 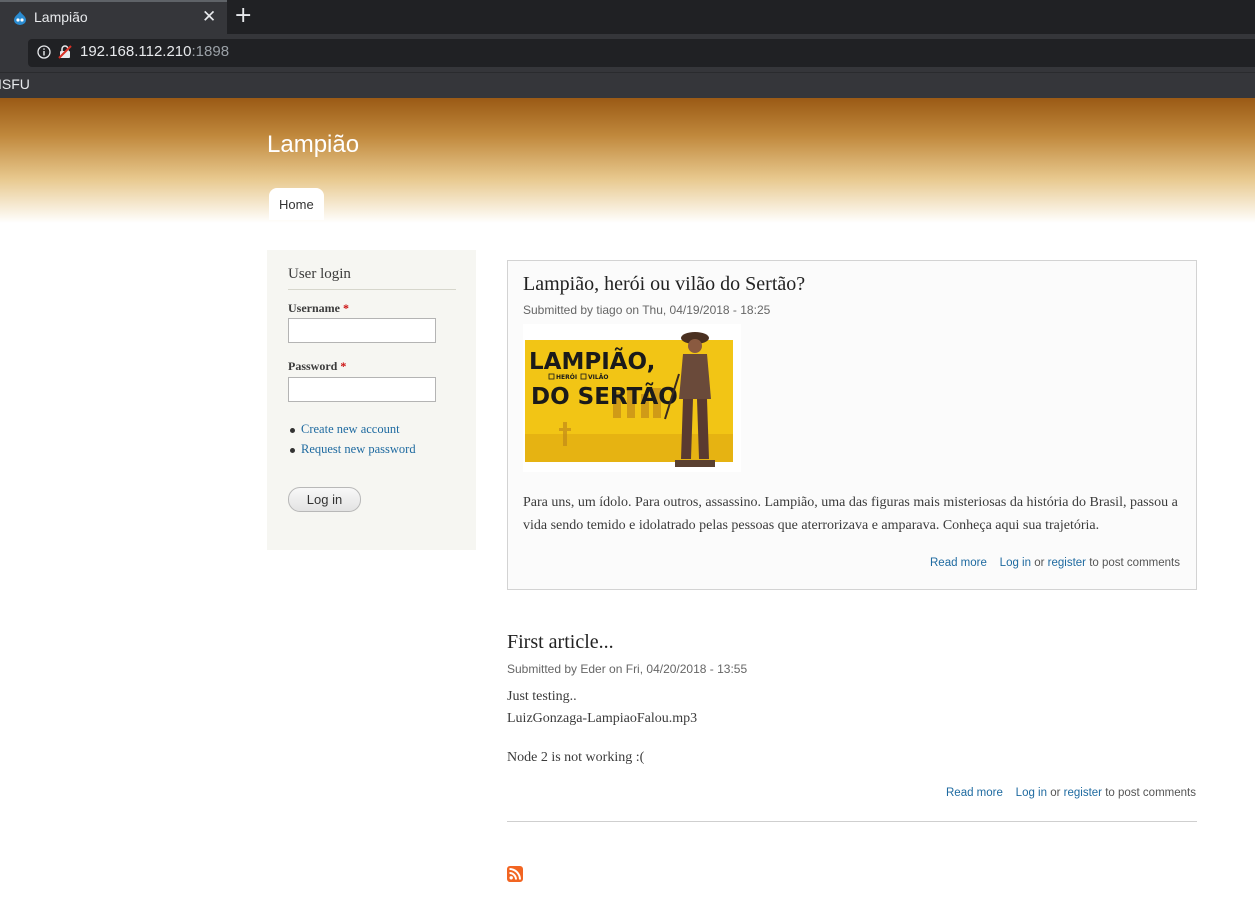 I want to click on create-account-link: Create new account, so click(x=350, y=429).